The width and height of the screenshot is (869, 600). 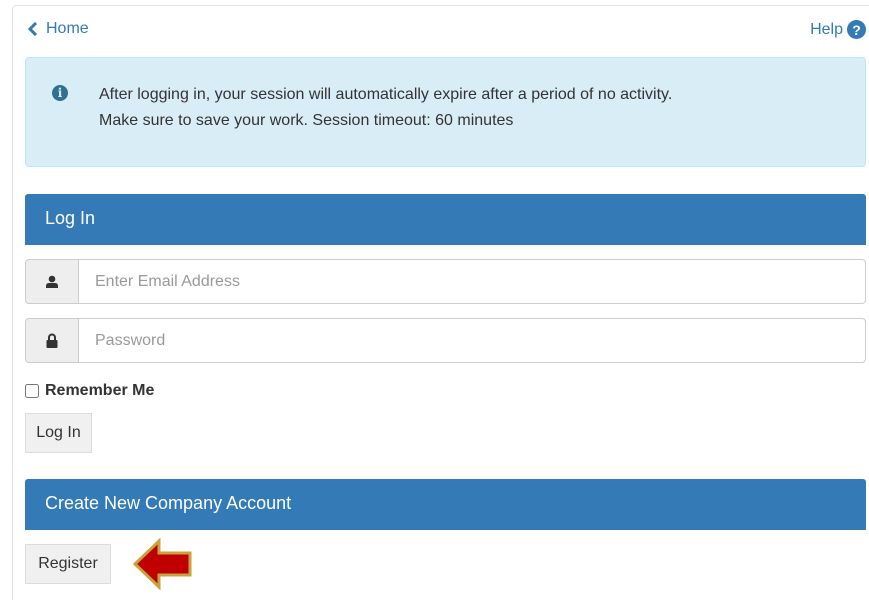 I want to click on lock-icon, so click(x=52, y=340).